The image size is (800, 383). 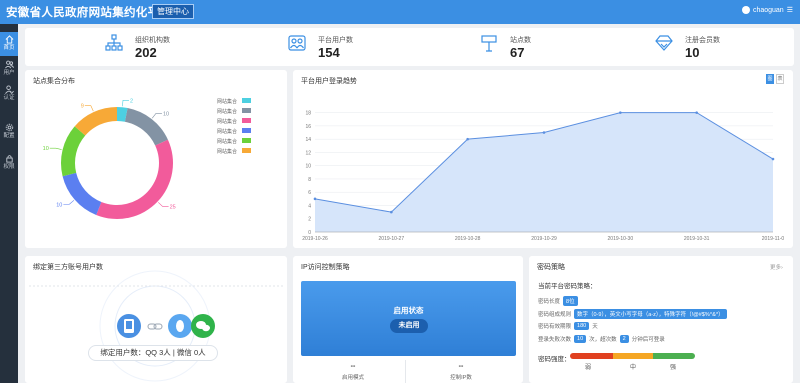 What do you see at coordinates (329, 81) in the screenshot?
I see `card-title: 平台用户登录趋势` at bounding box center [329, 81].